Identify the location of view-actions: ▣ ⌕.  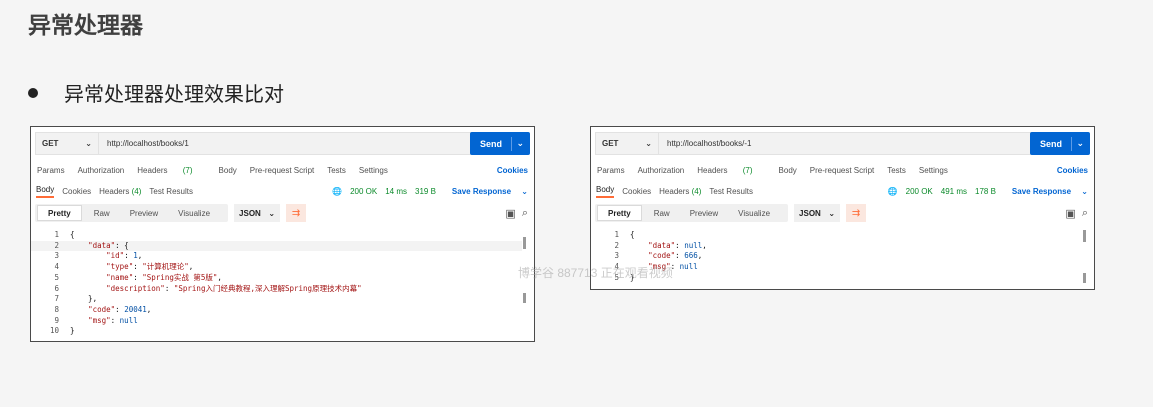
(513, 213).